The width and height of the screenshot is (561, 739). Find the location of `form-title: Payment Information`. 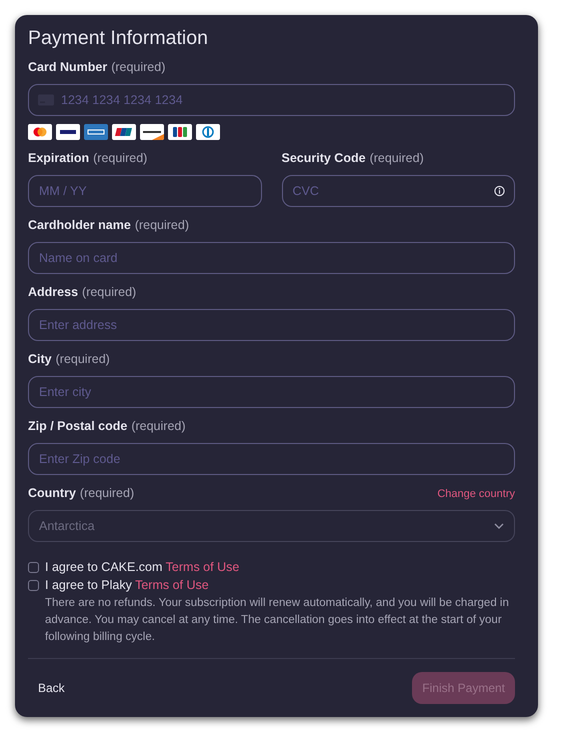

form-title: Payment Information is located at coordinates (118, 38).